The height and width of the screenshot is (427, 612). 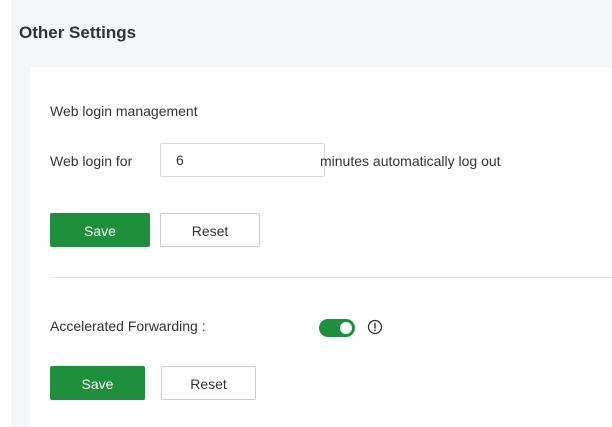 I want to click on section-divider, so click(x=331, y=277).